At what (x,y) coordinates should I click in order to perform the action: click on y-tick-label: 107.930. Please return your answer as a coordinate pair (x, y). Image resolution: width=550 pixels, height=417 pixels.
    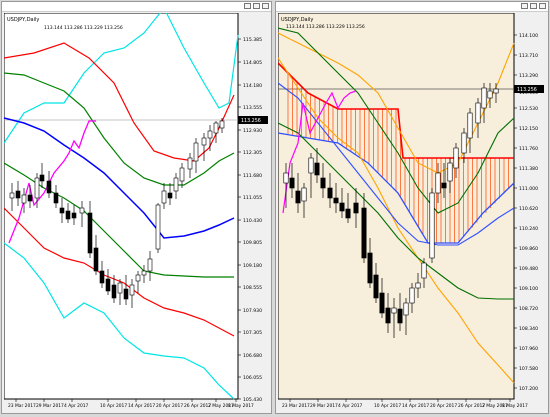
    Looking at the image, I should click on (252, 311).